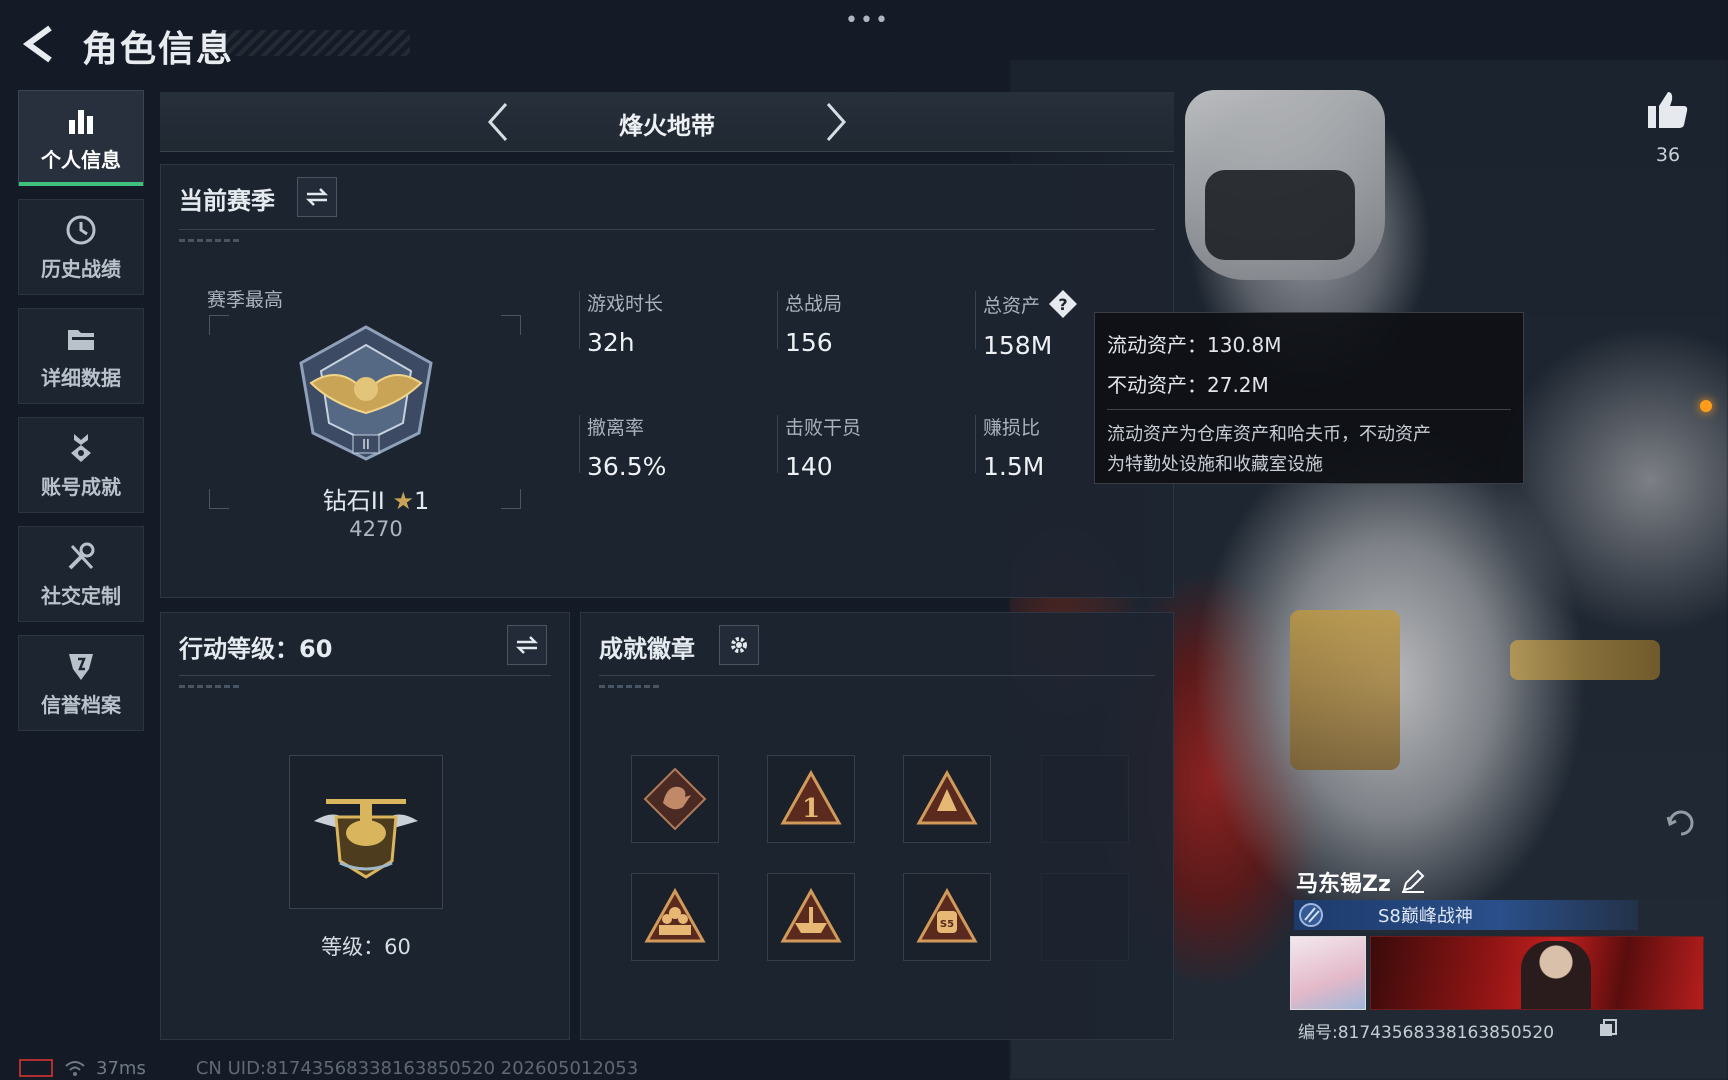 This screenshot has width=1728, height=1080. I want to click on achievement-badge: S5, so click(947, 917).